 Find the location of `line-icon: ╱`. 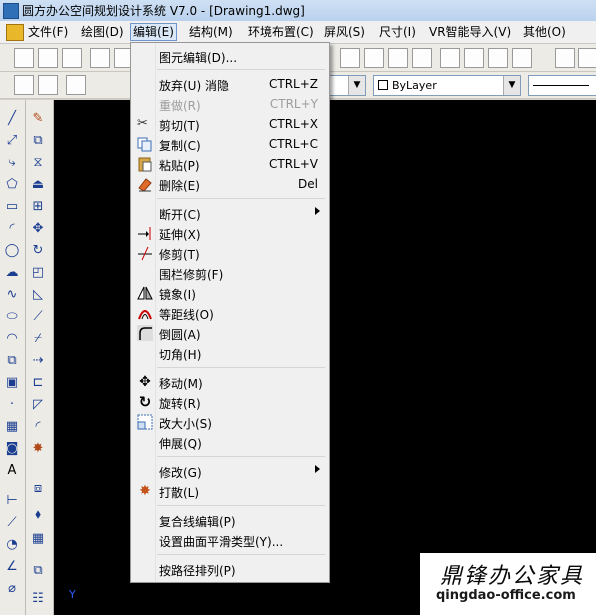

line-icon: ╱ is located at coordinates (12, 119).